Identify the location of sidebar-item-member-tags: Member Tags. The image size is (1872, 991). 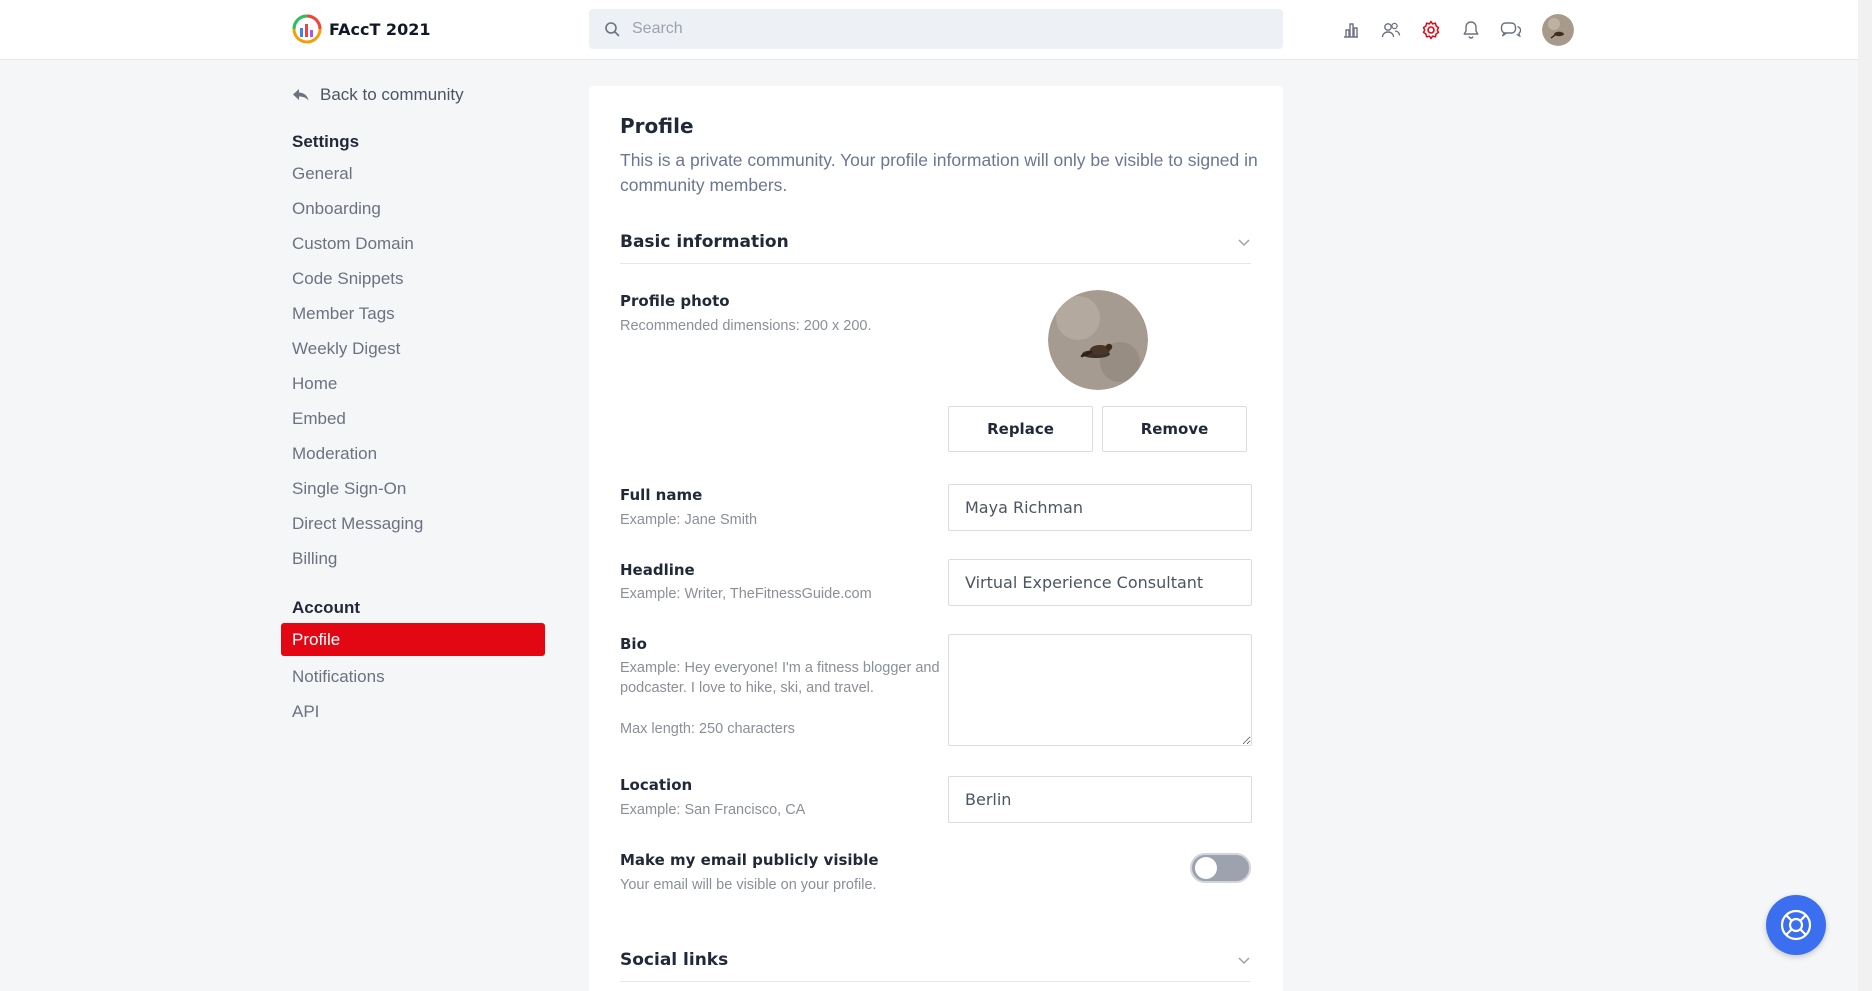
(413, 313).